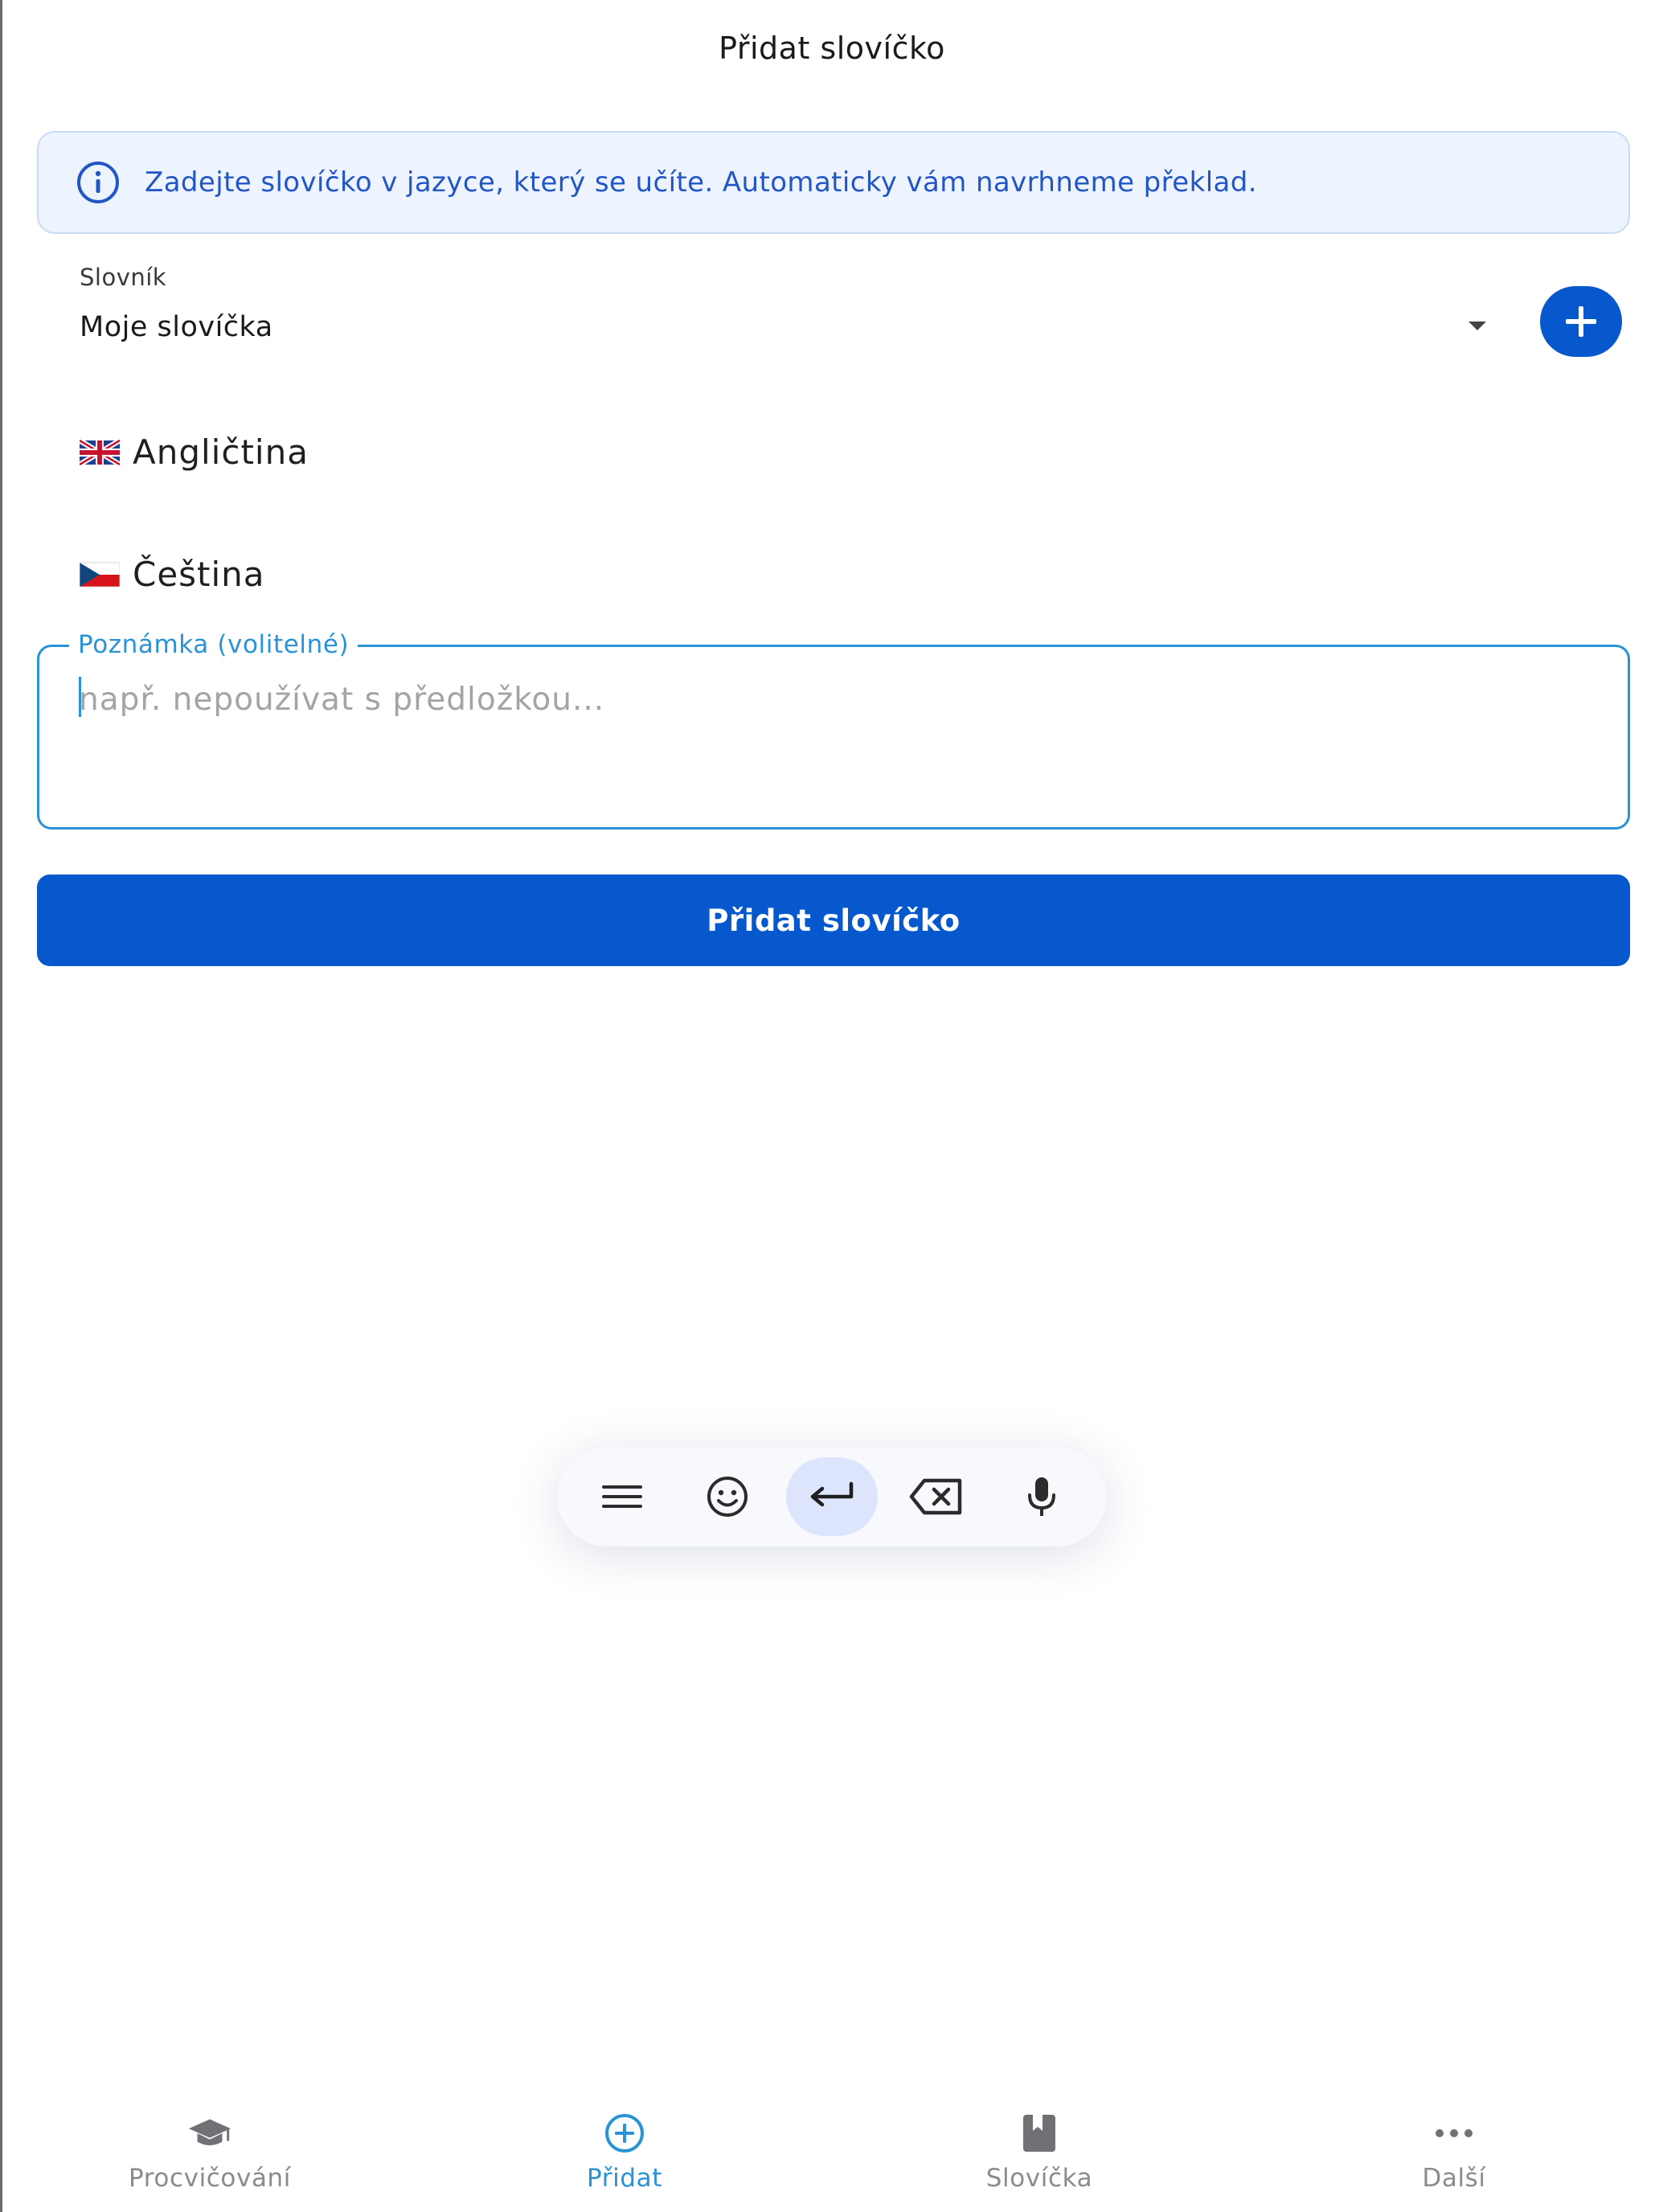 This screenshot has height=2212, width=1659. I want to click on page-title: Přidat slovíčko, so click(832, 48).